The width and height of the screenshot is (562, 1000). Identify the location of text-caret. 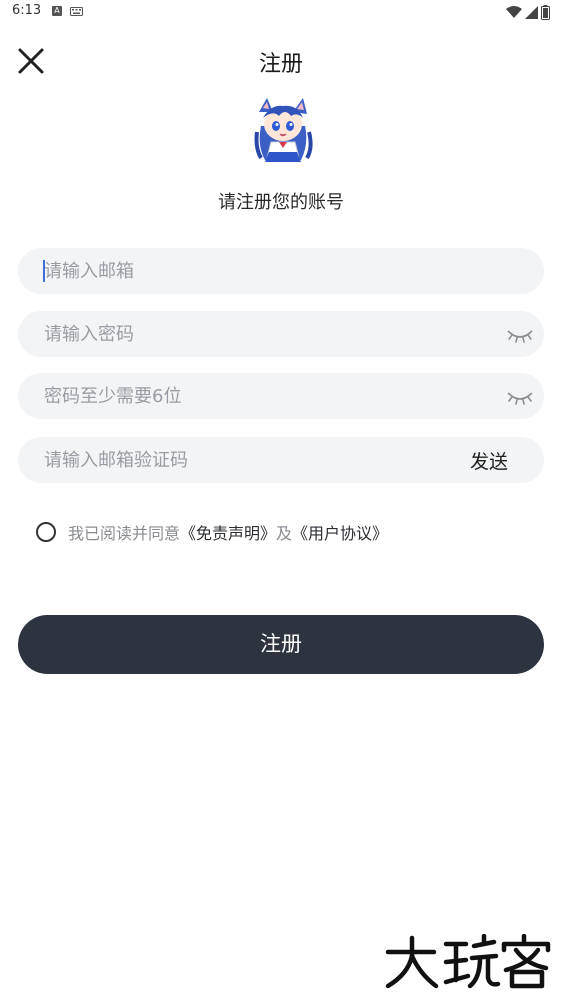
(44, 271).